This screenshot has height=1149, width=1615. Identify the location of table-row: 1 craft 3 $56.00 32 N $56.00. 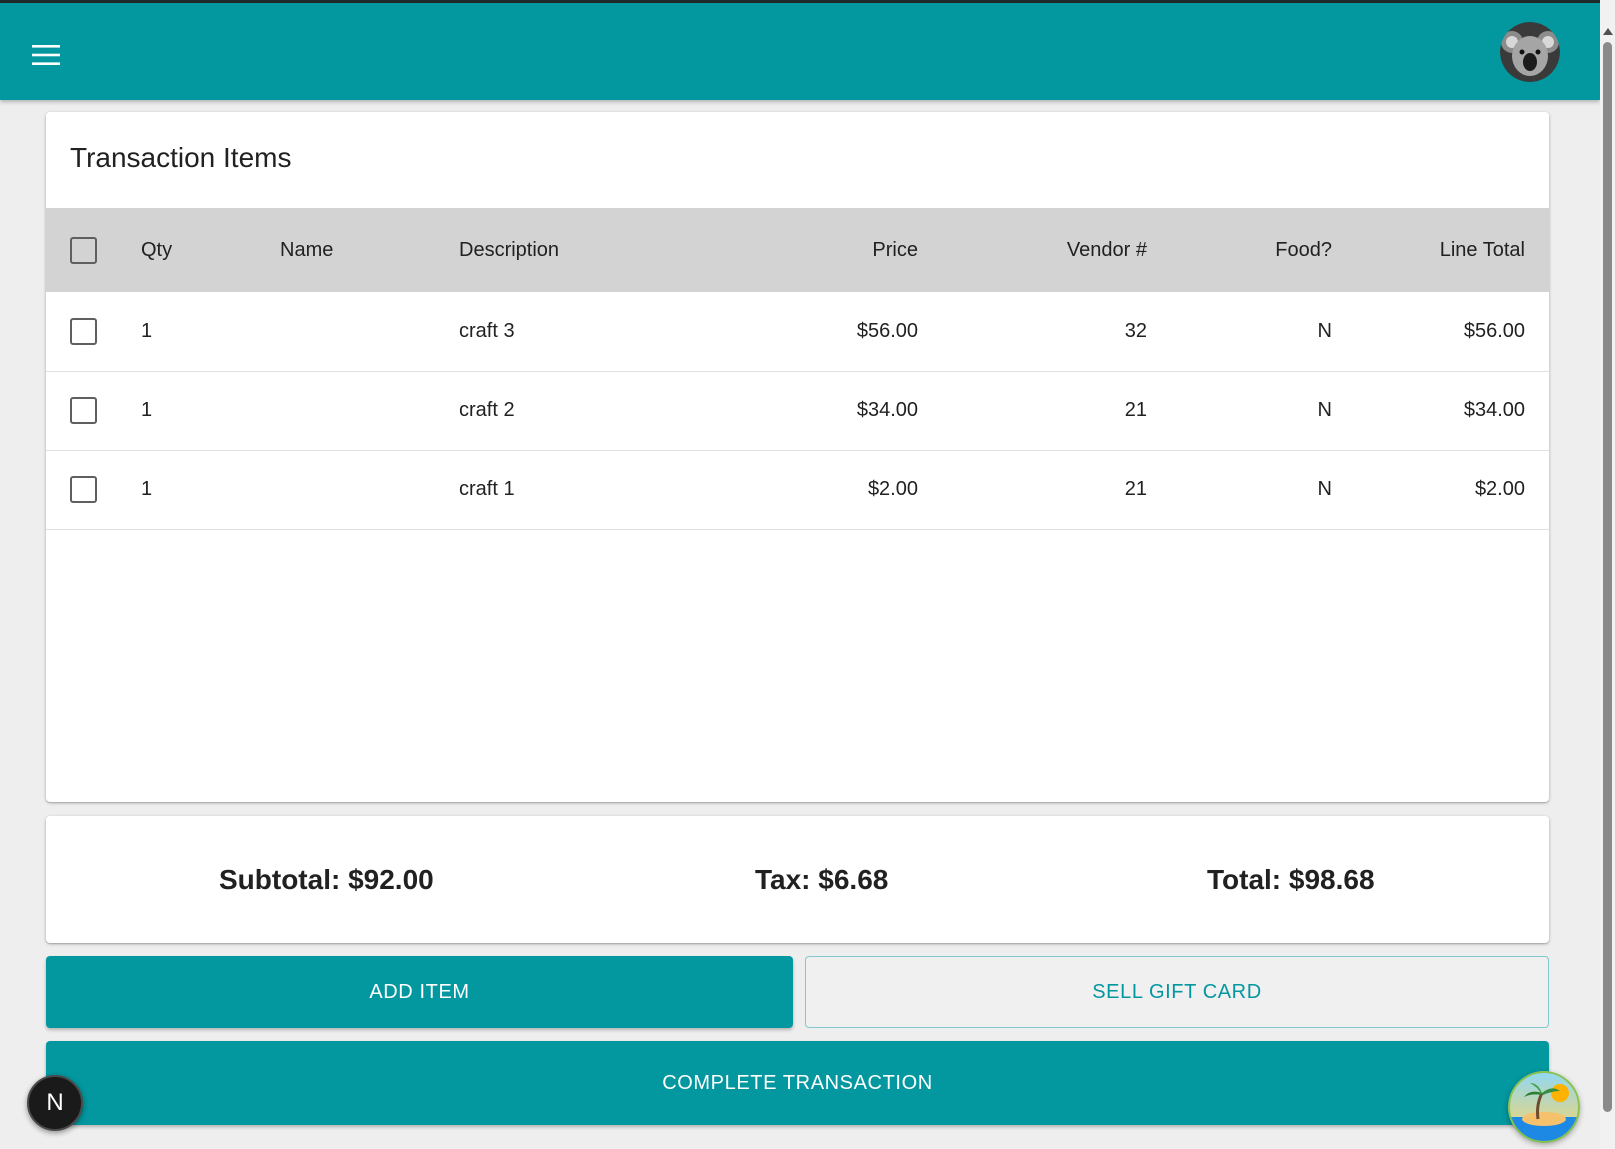
(797, 331).